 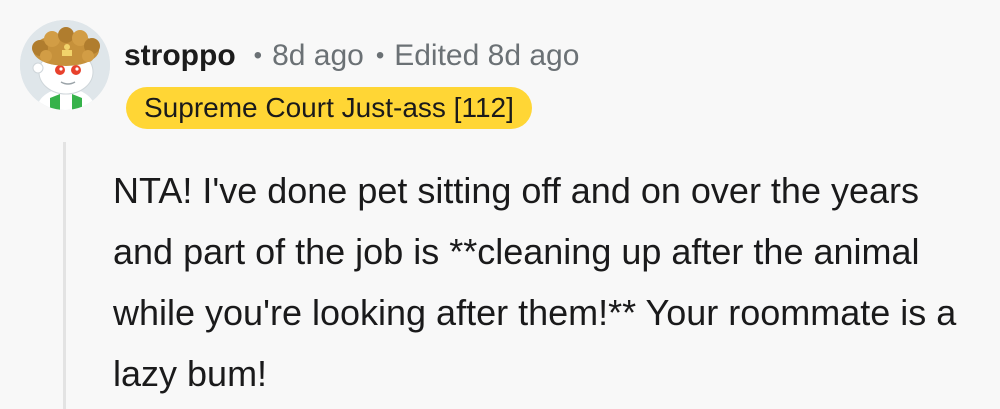 What do you see at coordinates (318, 56) in the screenshot?
I see `posted-time: 8d ago` at bounding box center [318, 56].